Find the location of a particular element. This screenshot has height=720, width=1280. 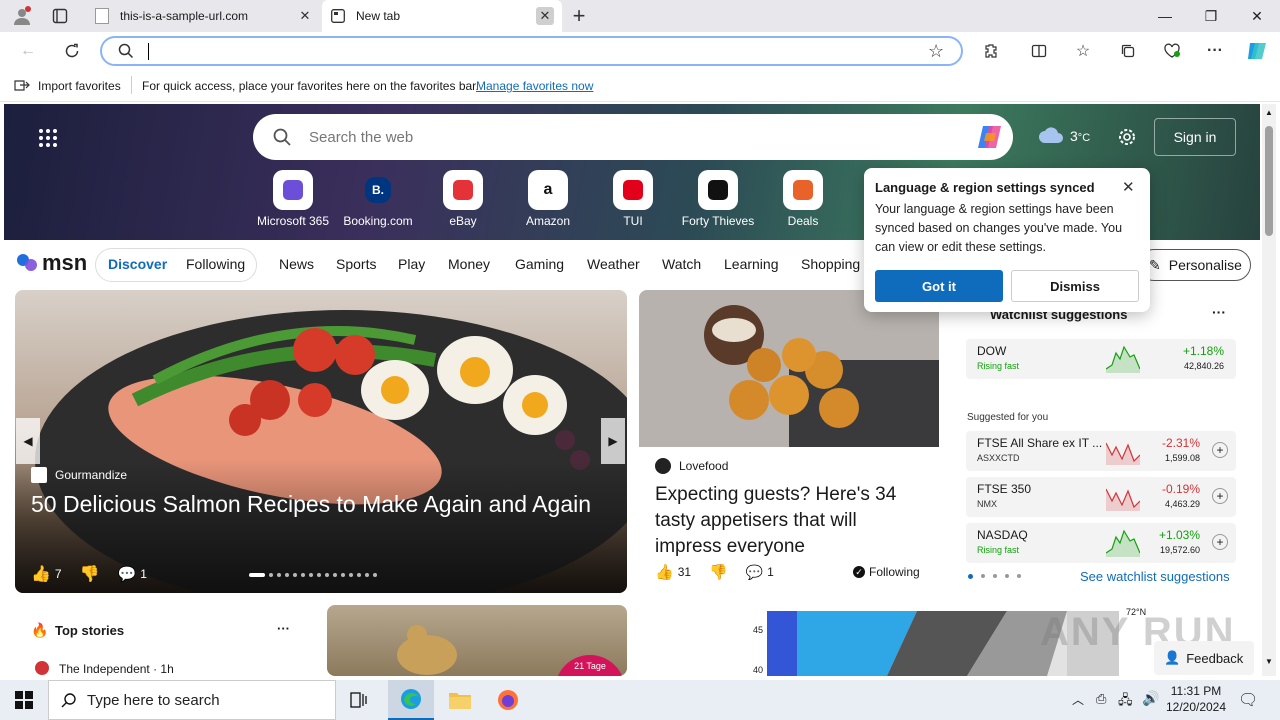

split-screen-icon is located at coordinates (1039, 51).